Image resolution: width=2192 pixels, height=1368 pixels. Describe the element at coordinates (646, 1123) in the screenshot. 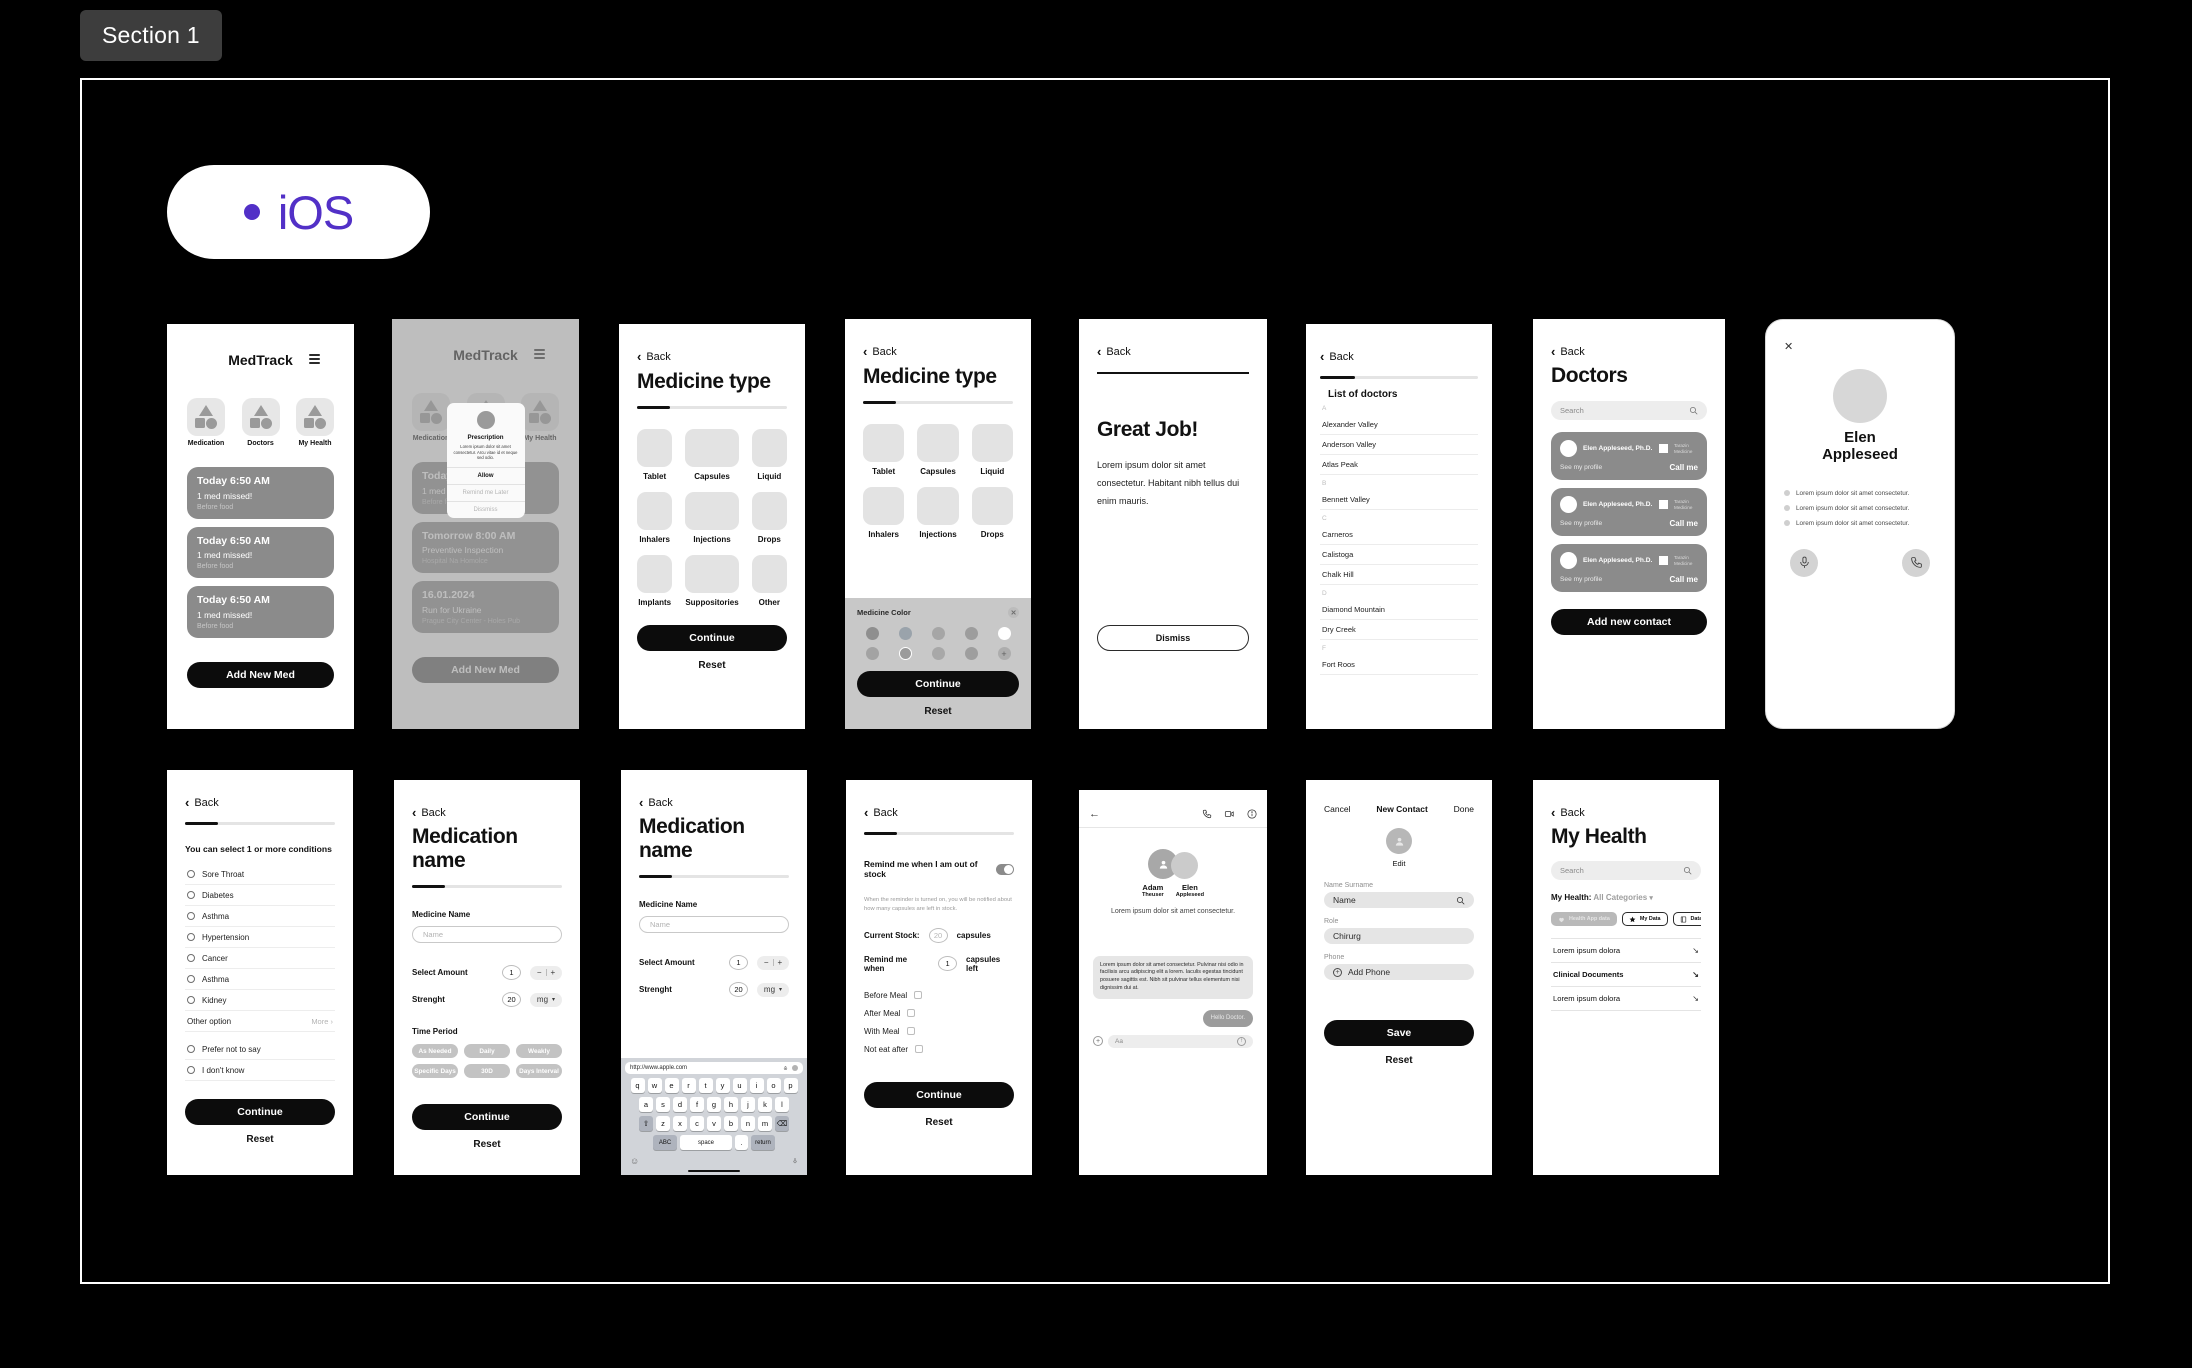

I see `shift-icon: ⇧` at that location.